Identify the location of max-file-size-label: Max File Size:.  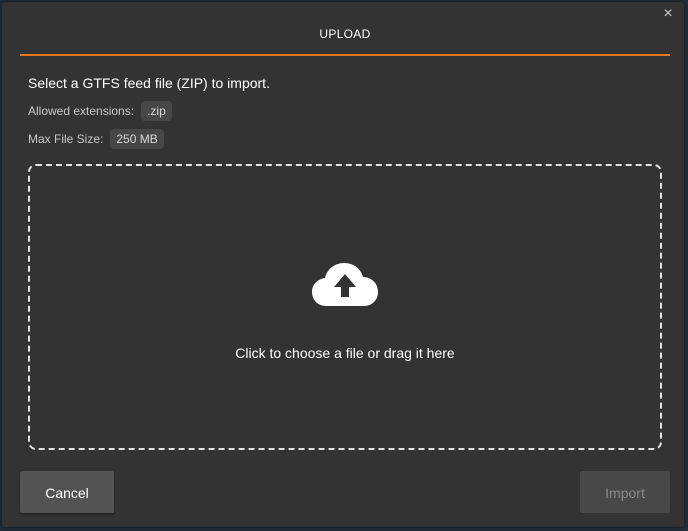
(66, 139).